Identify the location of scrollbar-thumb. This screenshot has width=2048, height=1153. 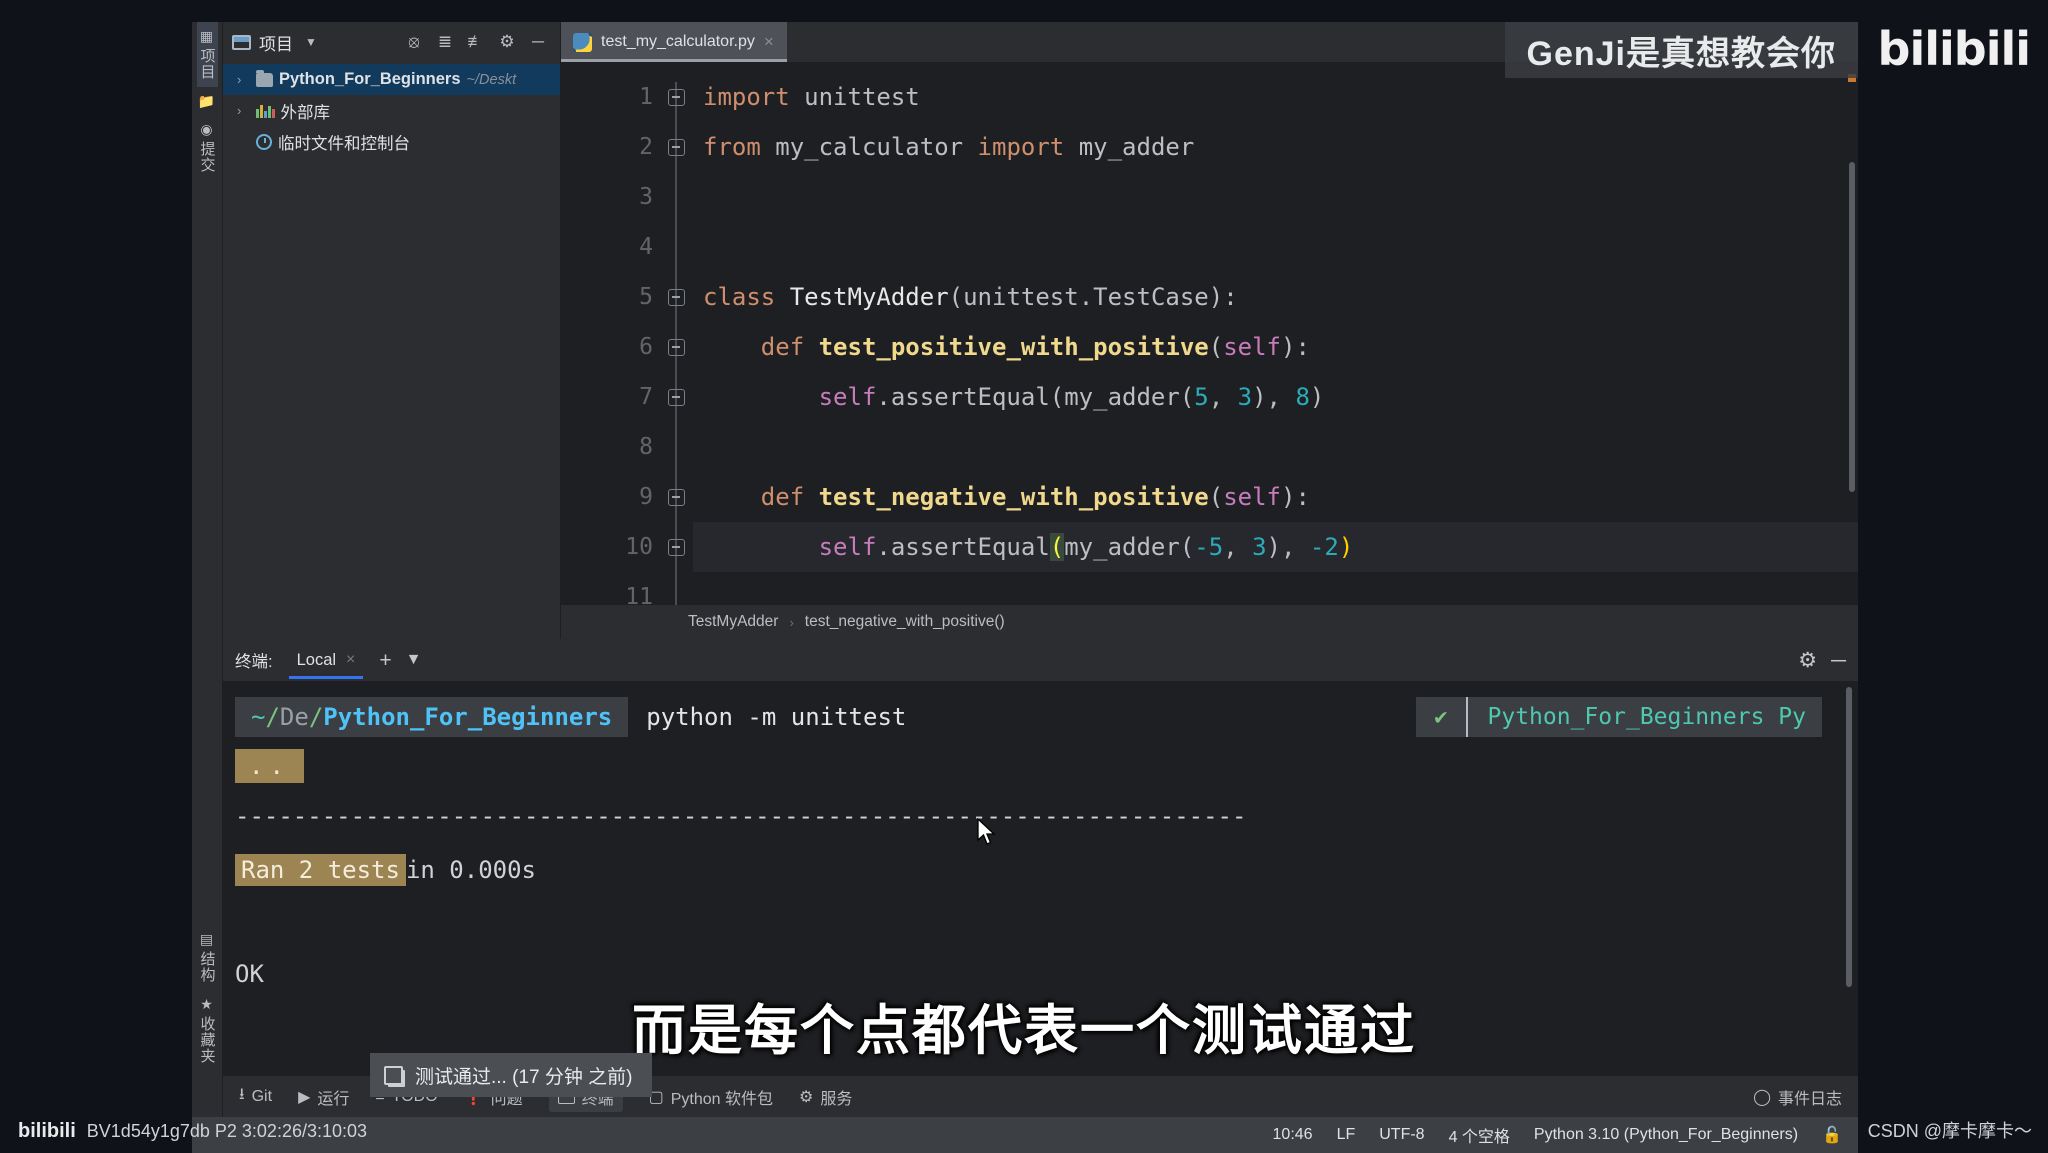
(1852, 327).